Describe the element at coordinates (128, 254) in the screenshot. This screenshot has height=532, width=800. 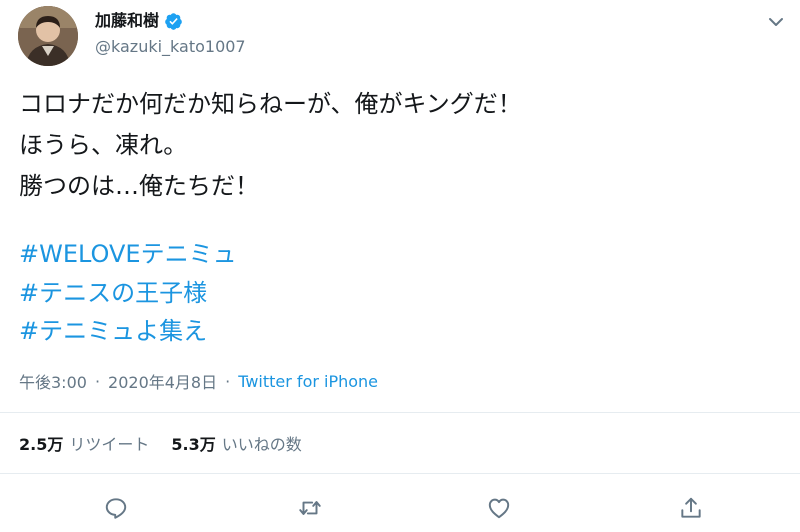
I see `hashtag-link: #WELOVEテニミュ` at that location.